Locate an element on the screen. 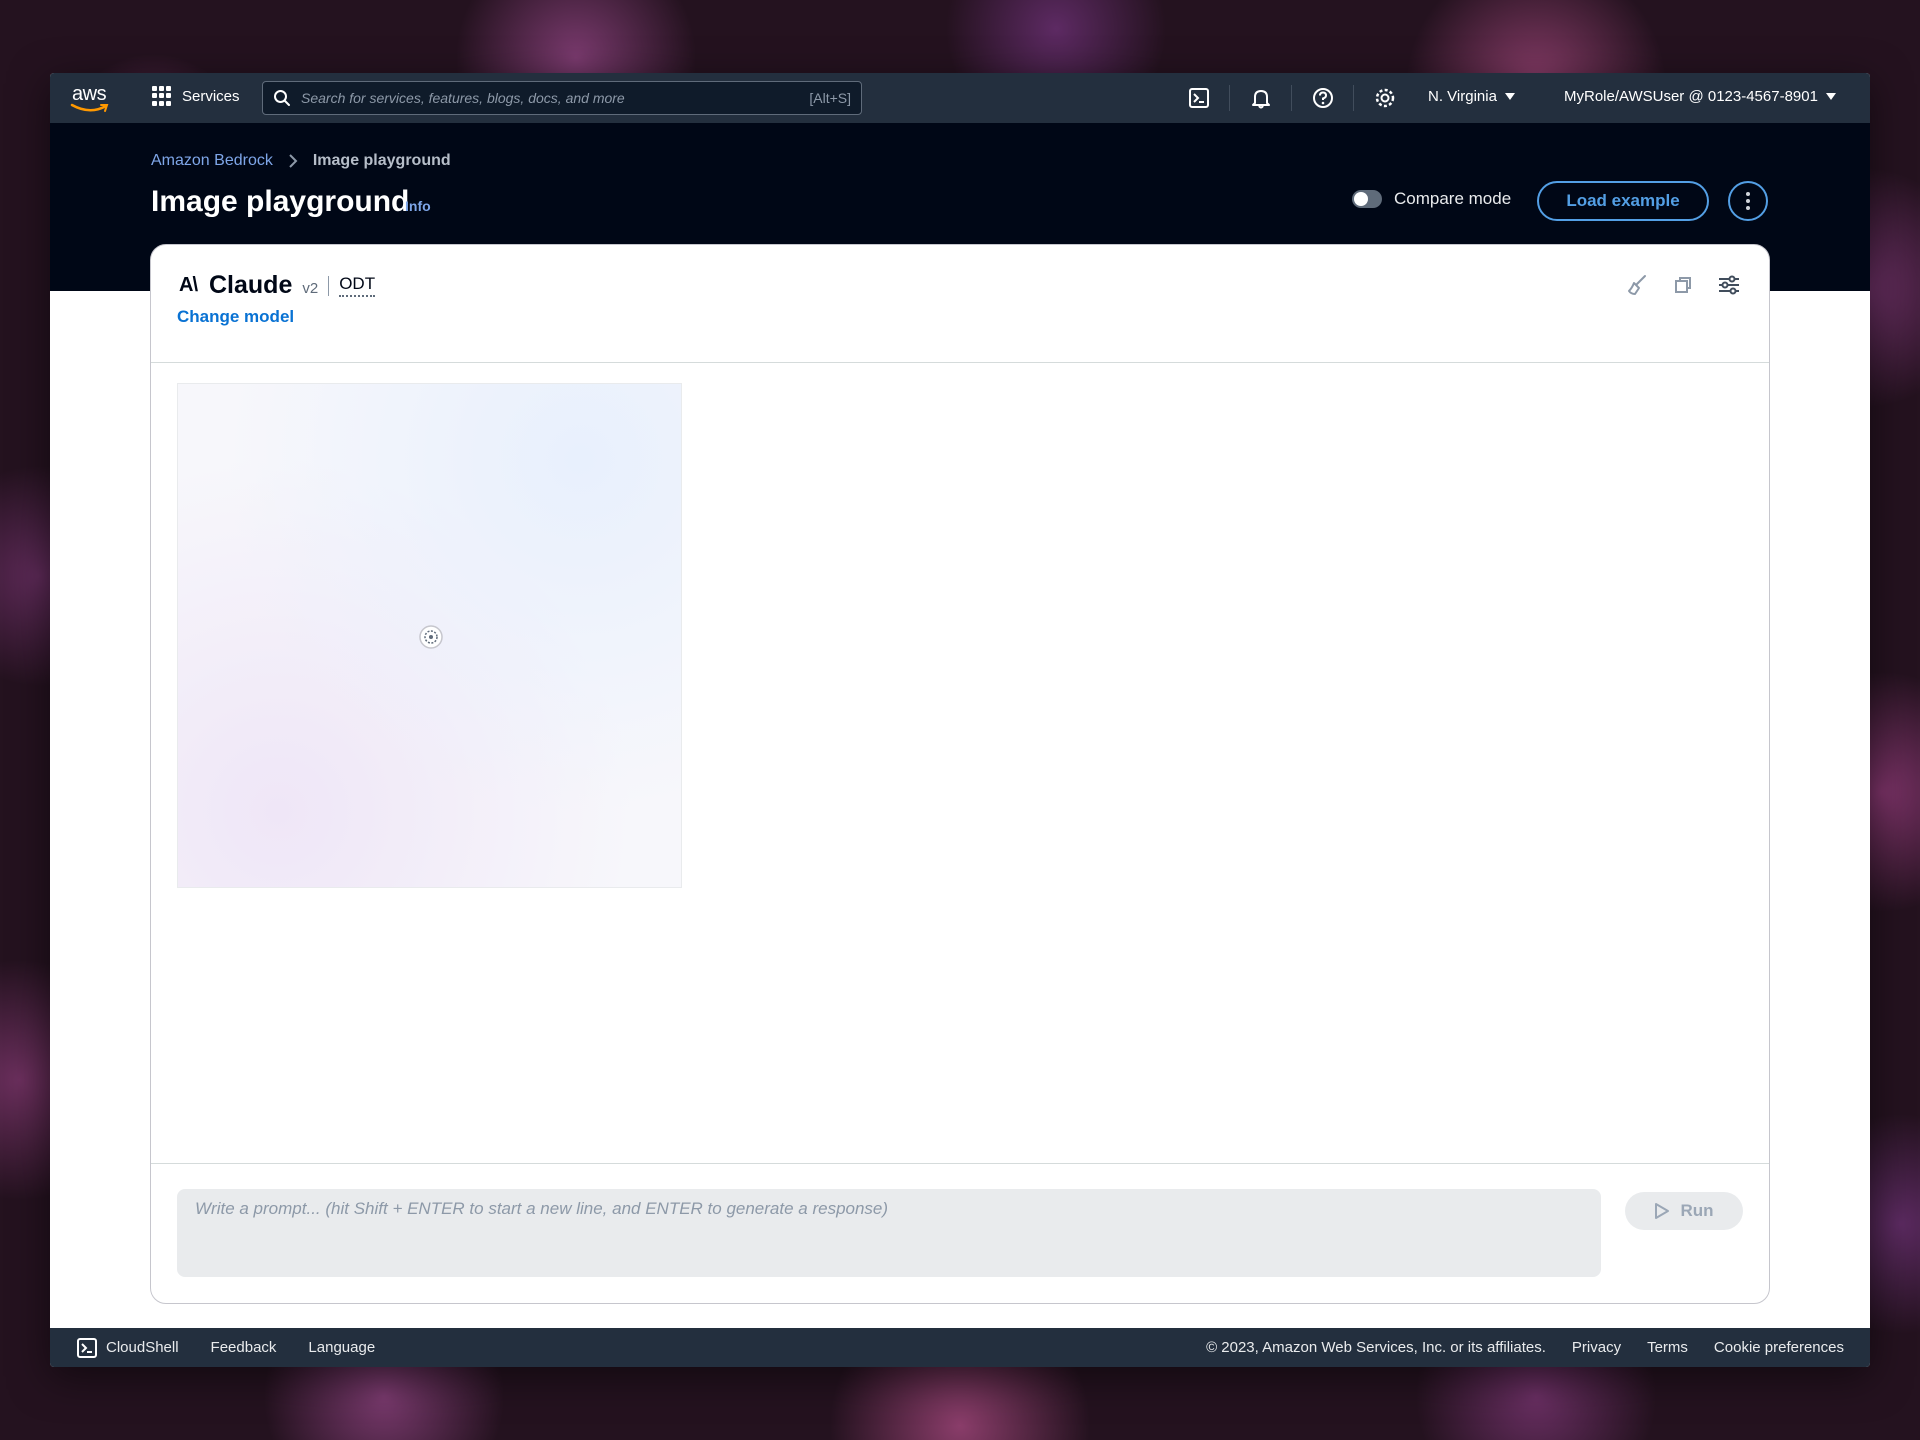 This screenshot has height=1440, width=1920. gear-icon is located at coordinates (1385, 98).